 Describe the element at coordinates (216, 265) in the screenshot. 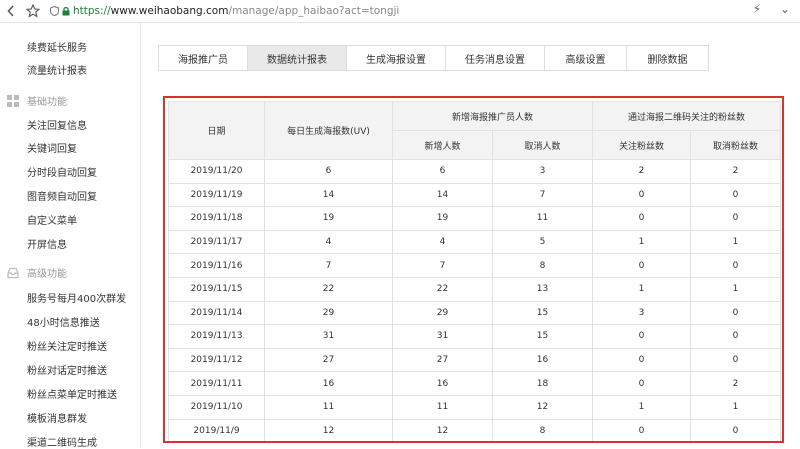

I see `cell-date: 2019/11/16` at that location.